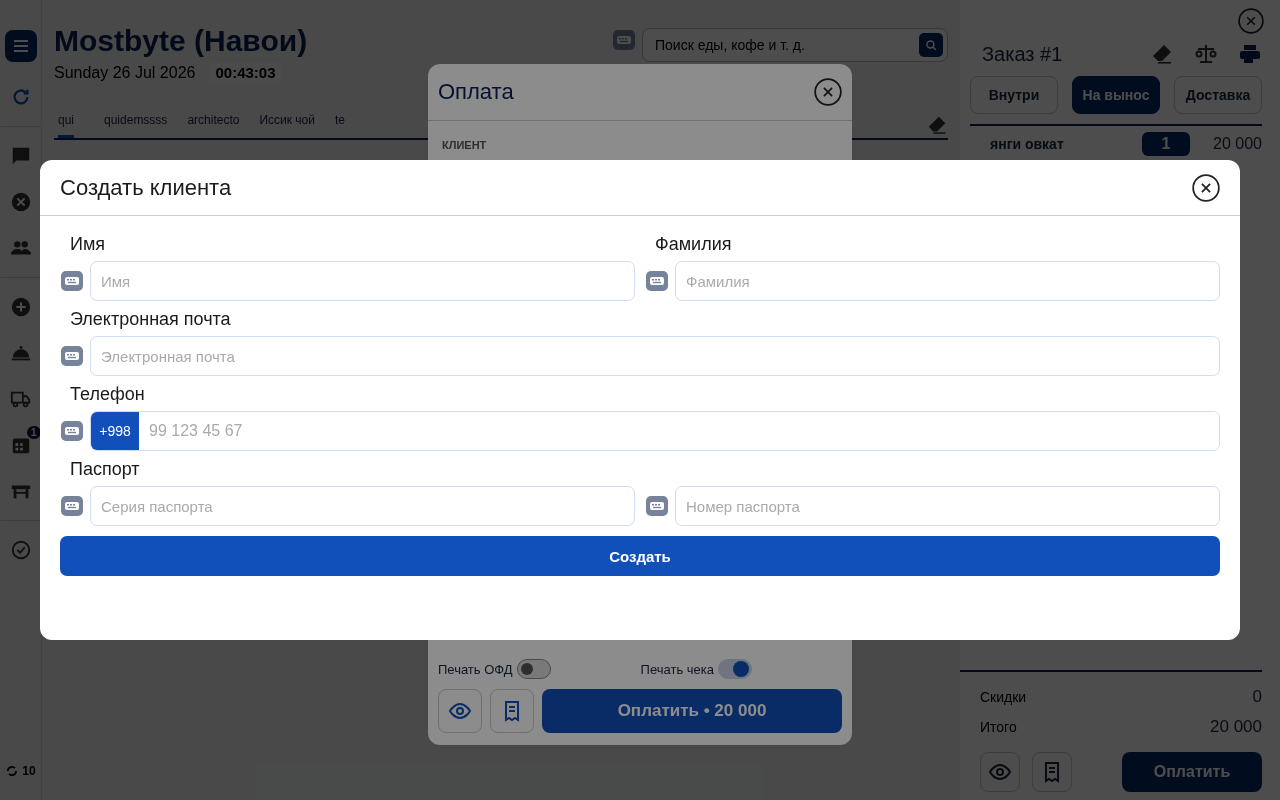  I want to click on order-type-tab: Внутри, so click(1014, 95).